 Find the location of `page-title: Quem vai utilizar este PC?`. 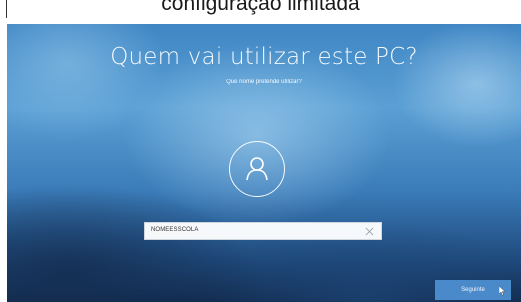

page-title: Quem vai utilizar este PC? is located at coordinates (264, 57).